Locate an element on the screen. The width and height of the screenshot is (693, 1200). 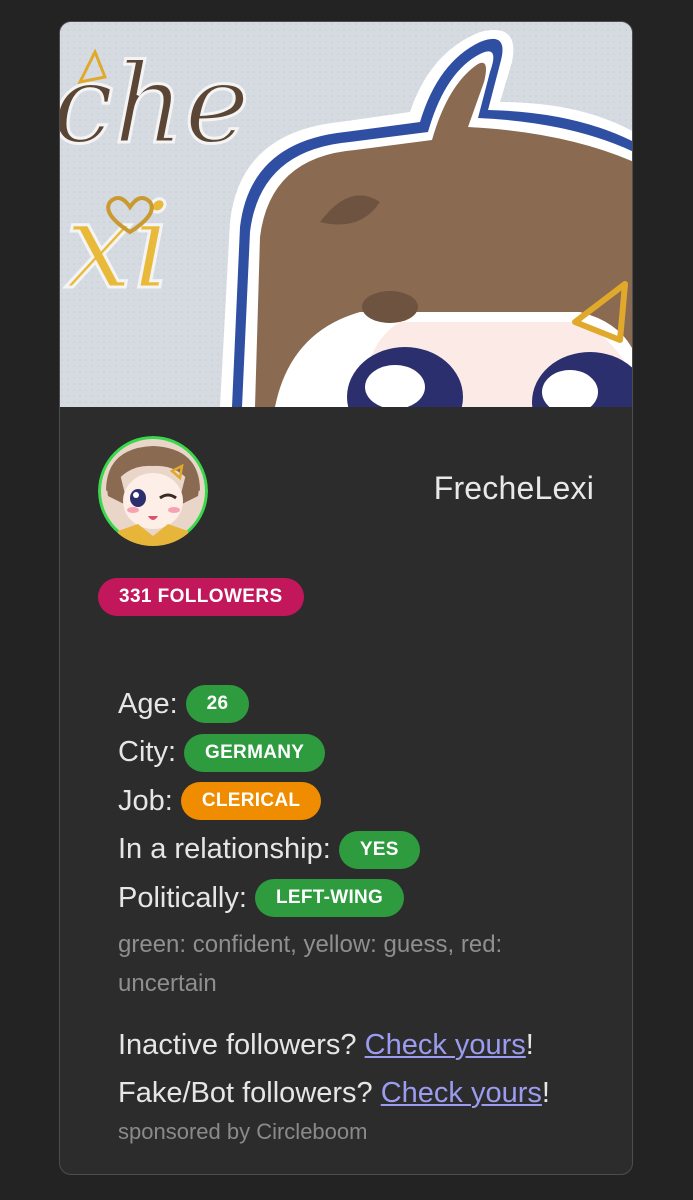
politics-value-badge: LEFT-WING is located at coordinates (329, 898).